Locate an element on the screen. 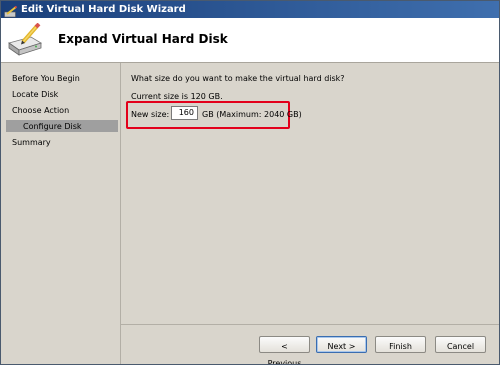 The width and height of the screenshot is (500, 365). previous-button: < Previous is located at coordinates (284, 350).